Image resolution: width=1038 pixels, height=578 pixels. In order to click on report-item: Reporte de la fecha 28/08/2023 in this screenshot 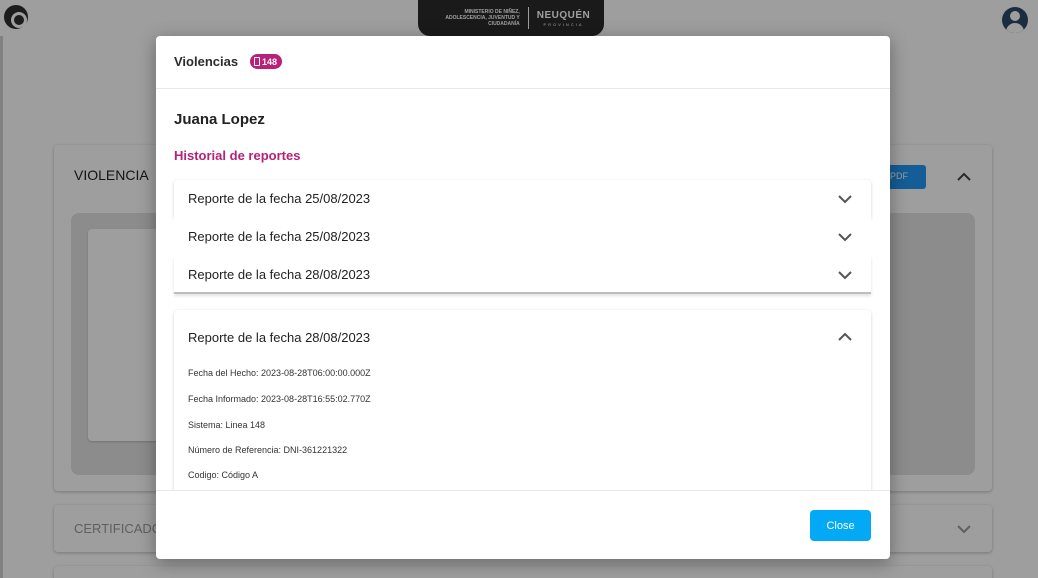, I will do `click(522, 275)`.